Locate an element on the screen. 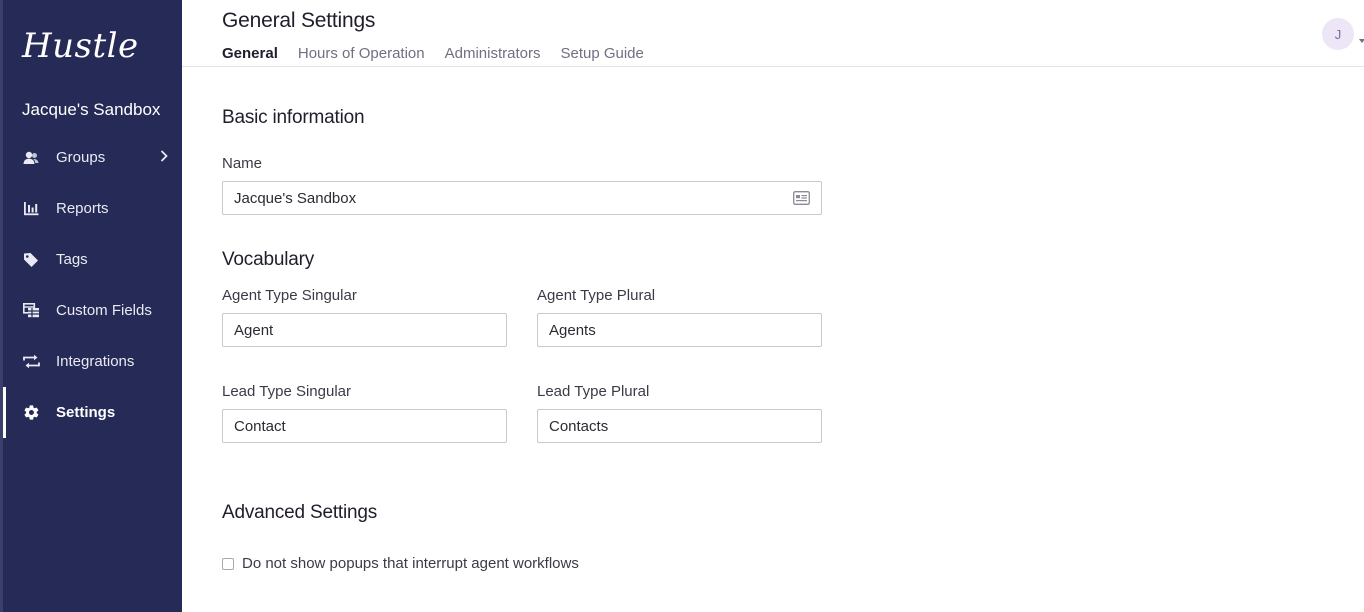  section-title-basic-information: Basic information is located at coordinates (293, 117).